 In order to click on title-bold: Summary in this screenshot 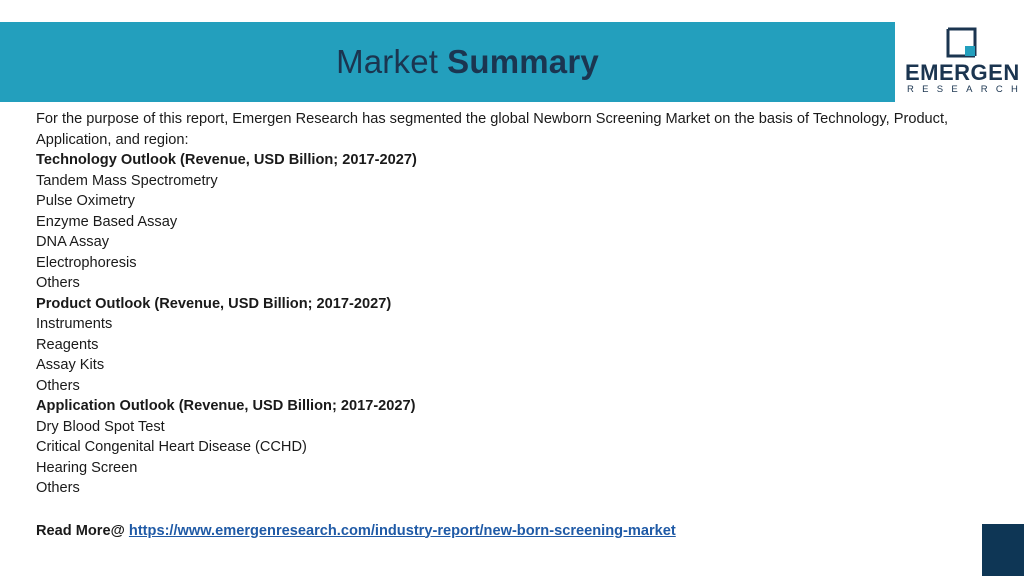, I will do `click(523, 61)`.